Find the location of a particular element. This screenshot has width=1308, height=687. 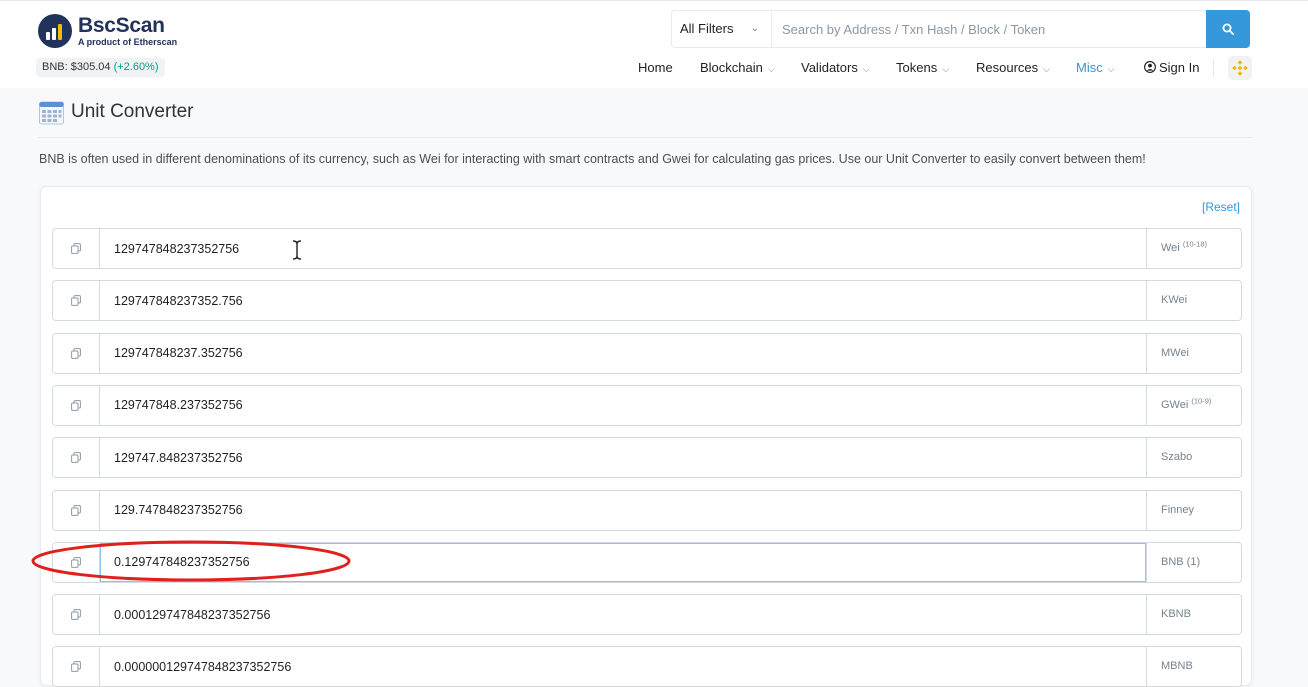

unit-name: KBNB is located at coordinates (1176, 614).